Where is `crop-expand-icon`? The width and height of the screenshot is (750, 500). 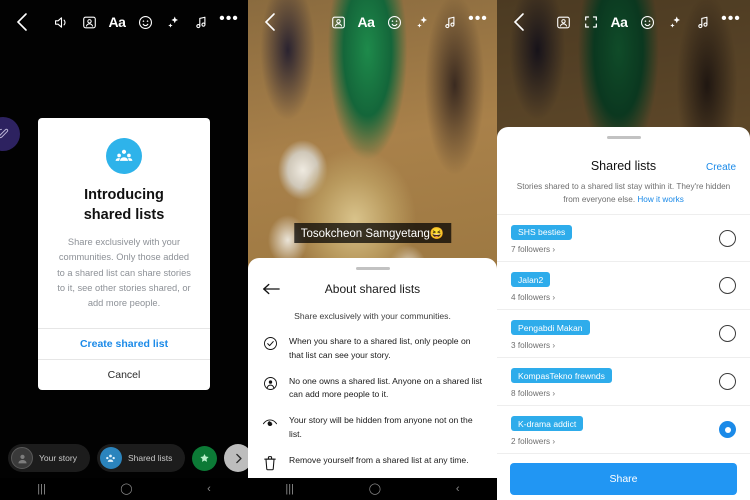 crop-expand-icon is located at coordinates (591, 22).